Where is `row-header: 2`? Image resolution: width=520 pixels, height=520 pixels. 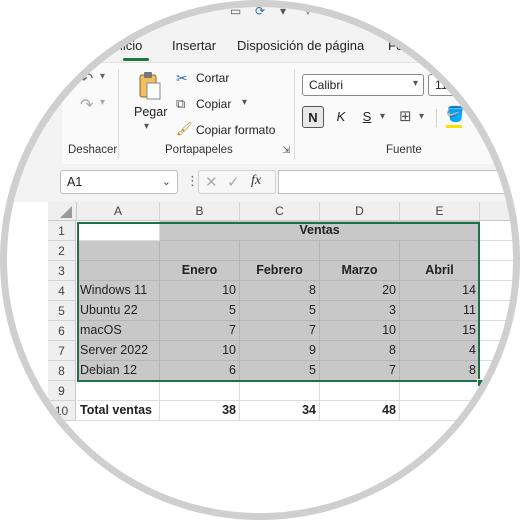
row-header: 2 is located at coordinates (62, 251).